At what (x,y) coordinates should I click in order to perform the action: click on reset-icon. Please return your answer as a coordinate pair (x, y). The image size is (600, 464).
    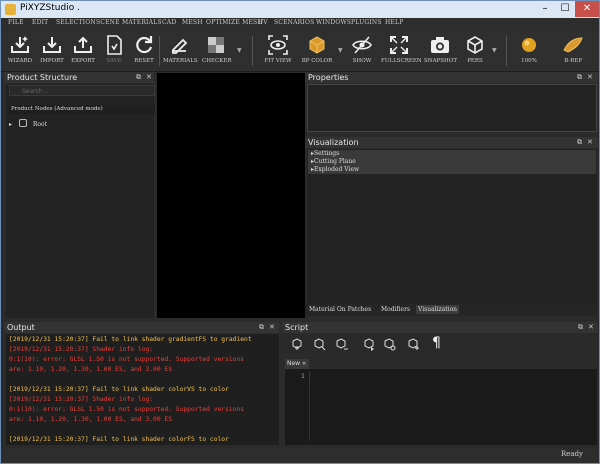
    Looking at the image, I should click on (144, 45).